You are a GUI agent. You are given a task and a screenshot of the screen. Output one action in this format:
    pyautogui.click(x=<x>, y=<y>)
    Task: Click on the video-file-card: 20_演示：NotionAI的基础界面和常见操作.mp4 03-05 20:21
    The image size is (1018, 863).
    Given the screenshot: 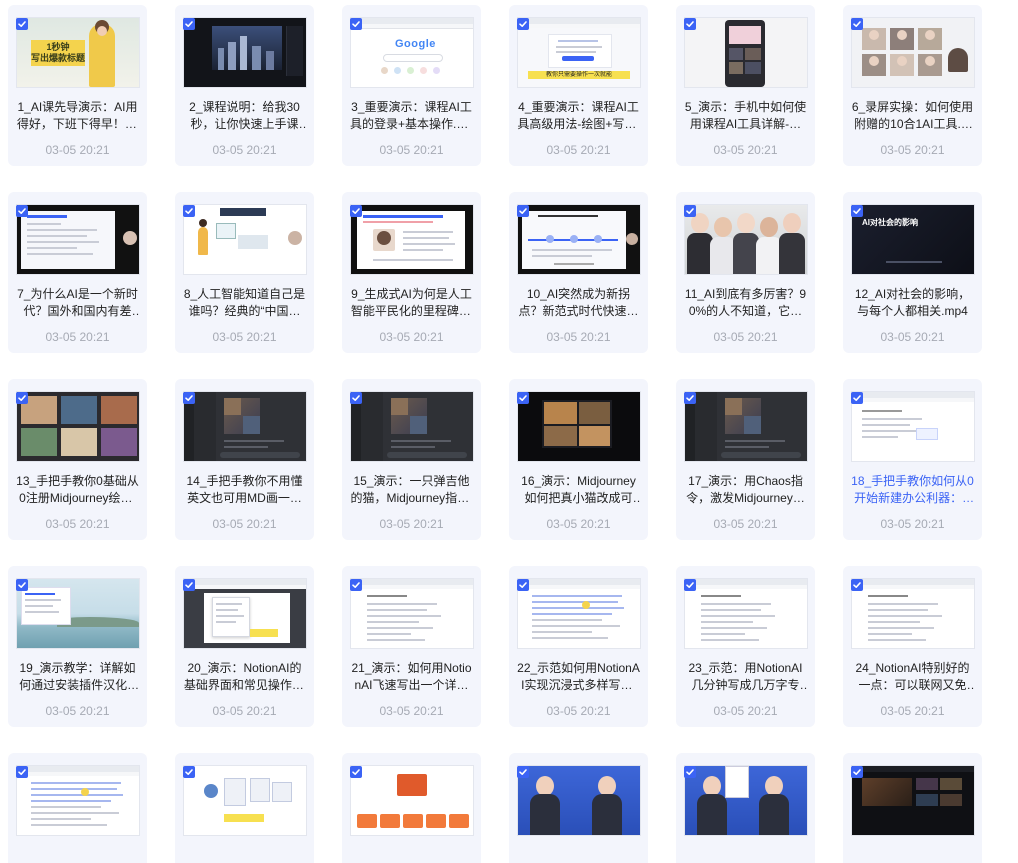 What is the action you would take?
    pyautogui.click(x=244, y=646)
    